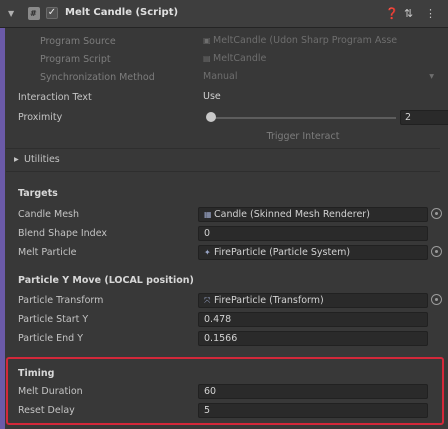 The image size is (448, 429). What do you see at coordinates (2, 228) in the screenshot?
I see `udon-accent-strip` at bounding box center [2, 228].